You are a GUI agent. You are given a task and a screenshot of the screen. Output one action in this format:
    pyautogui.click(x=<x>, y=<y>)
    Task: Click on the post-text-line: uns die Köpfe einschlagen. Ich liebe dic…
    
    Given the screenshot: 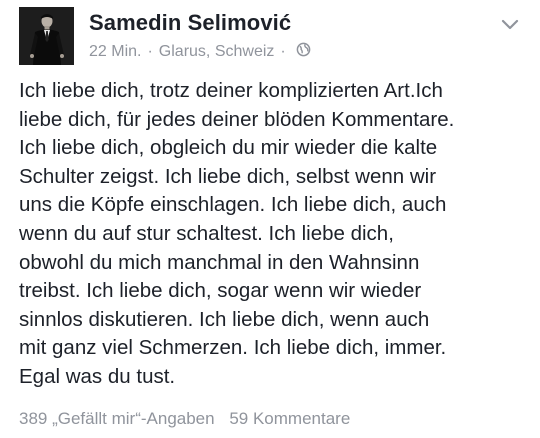 What is the action you would take?
    pyautogui.click(x=233, y=205)
    